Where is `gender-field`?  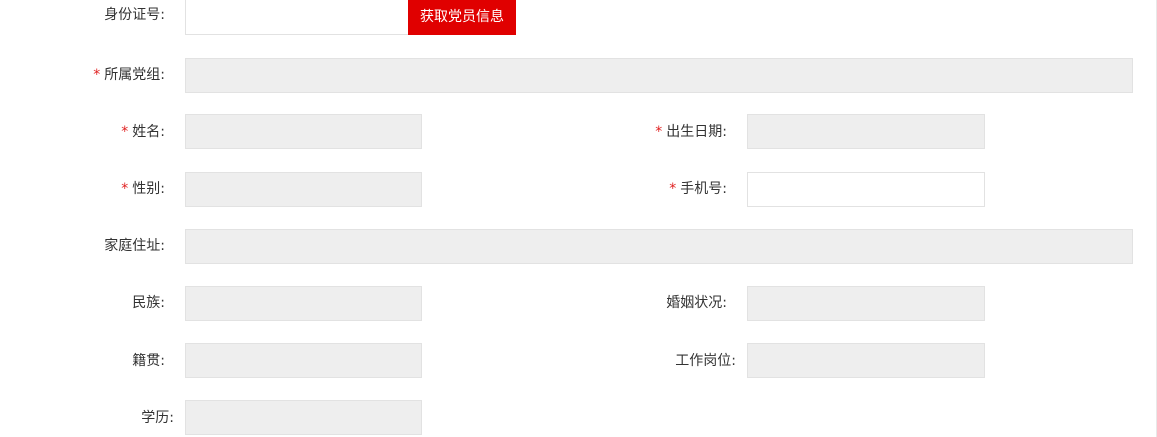 gender-field is located at coordinates (303, 189).